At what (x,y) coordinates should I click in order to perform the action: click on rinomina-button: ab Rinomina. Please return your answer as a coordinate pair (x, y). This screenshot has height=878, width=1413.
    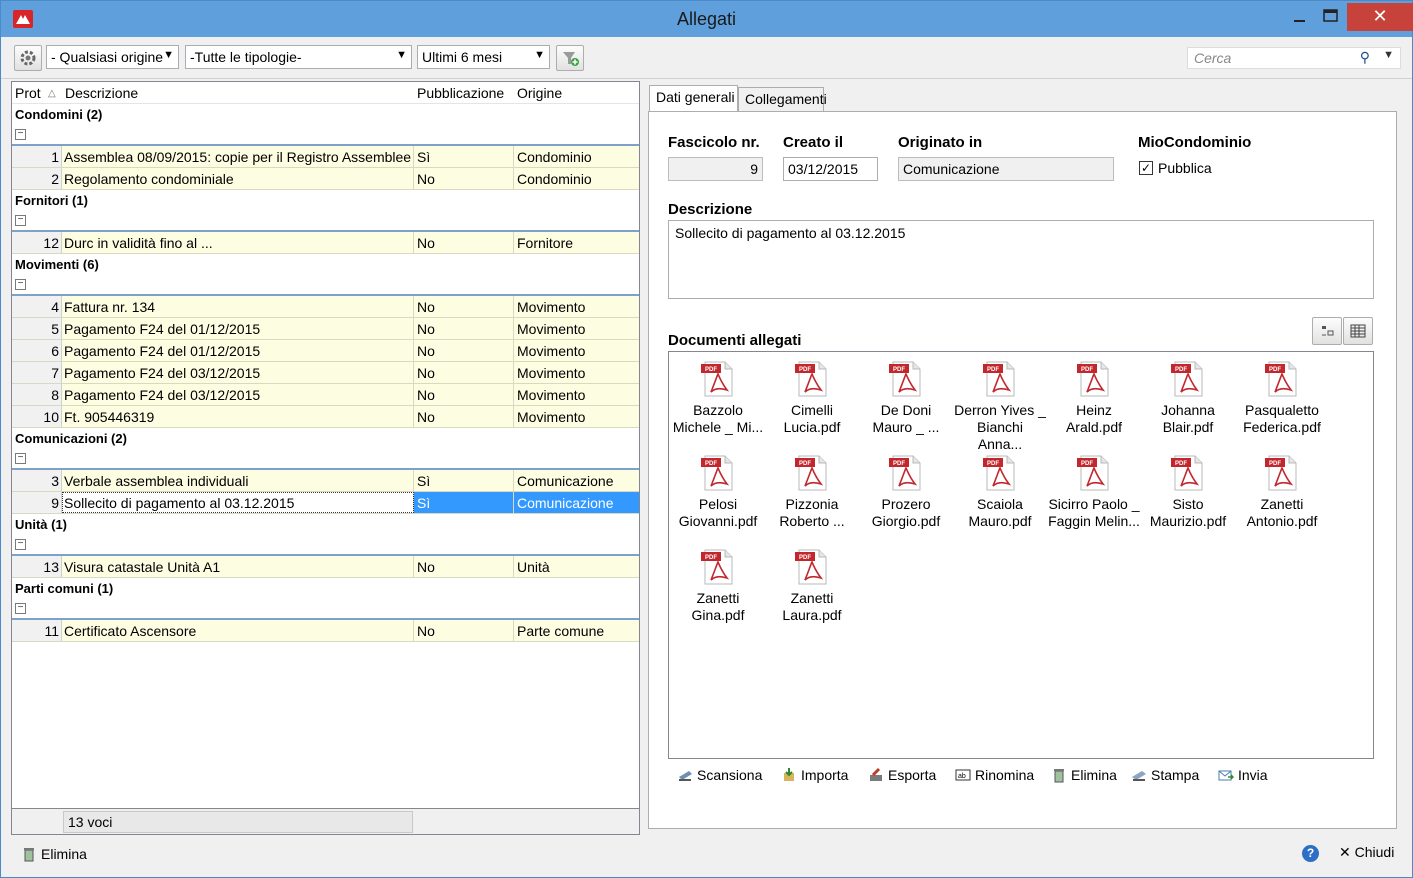
    Looking at the image, I should click on (994, 775).